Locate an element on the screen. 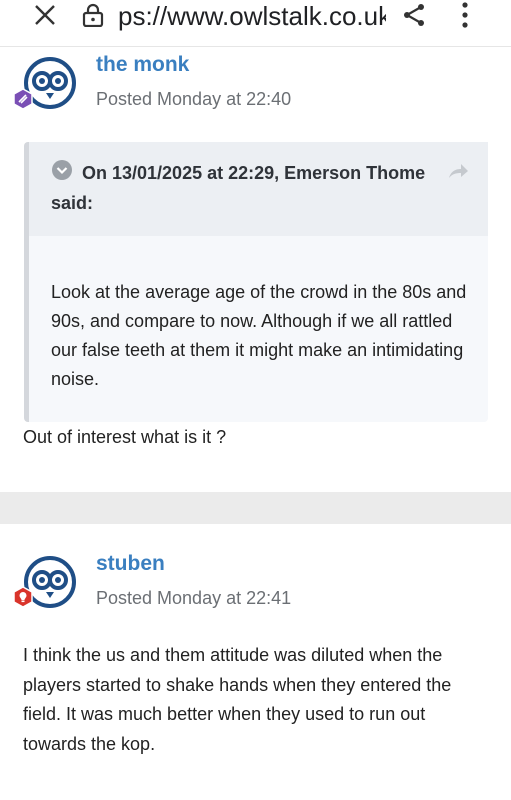  post-author: stuben is located at coordinates (130, 564).